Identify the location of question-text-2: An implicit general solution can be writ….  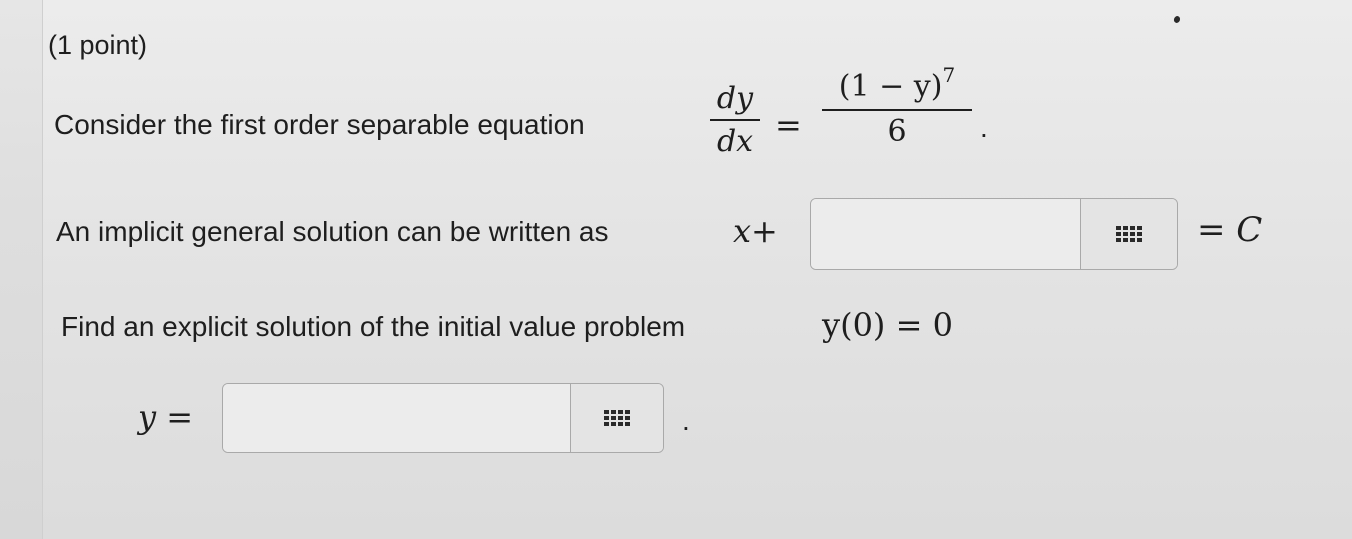
(332, 231).